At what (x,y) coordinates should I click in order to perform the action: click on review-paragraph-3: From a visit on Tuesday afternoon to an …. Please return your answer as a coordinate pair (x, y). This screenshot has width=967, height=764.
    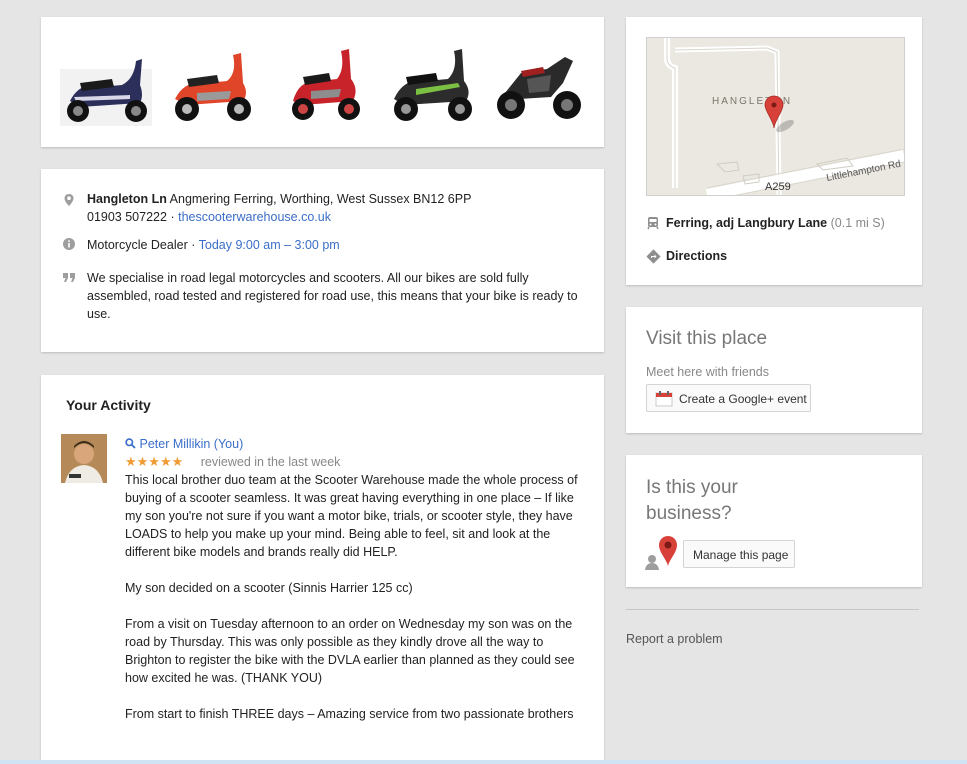
    Looking at the image, I should click on (350, 651).